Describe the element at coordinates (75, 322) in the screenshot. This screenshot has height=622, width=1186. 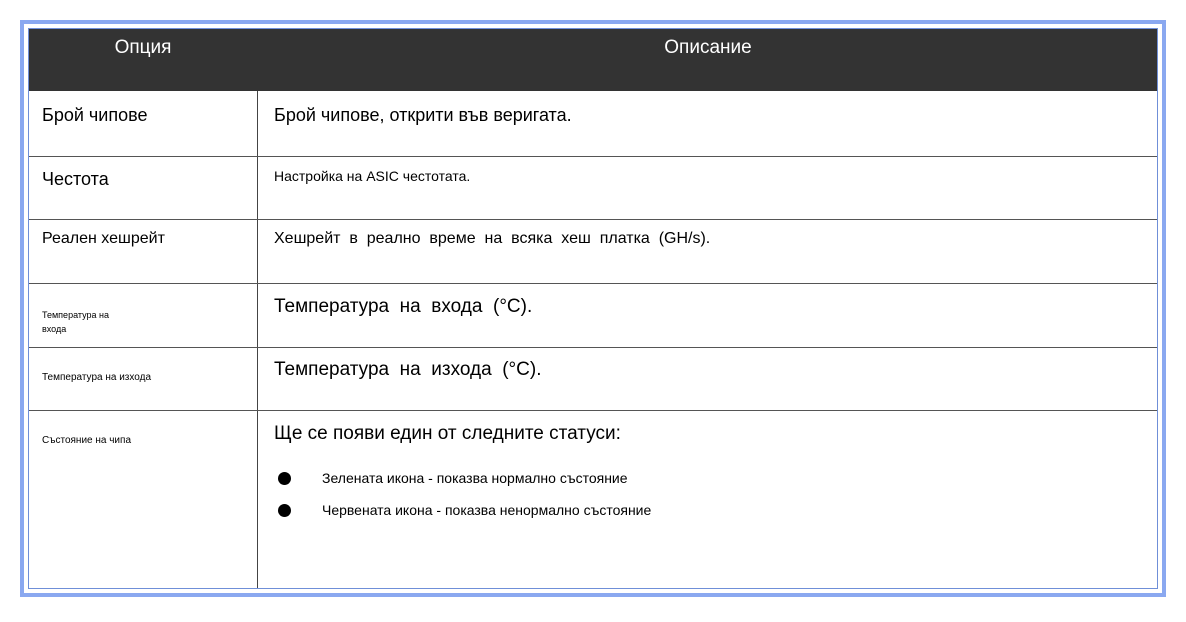
I see `option-cell: Температура на входа` at that location.